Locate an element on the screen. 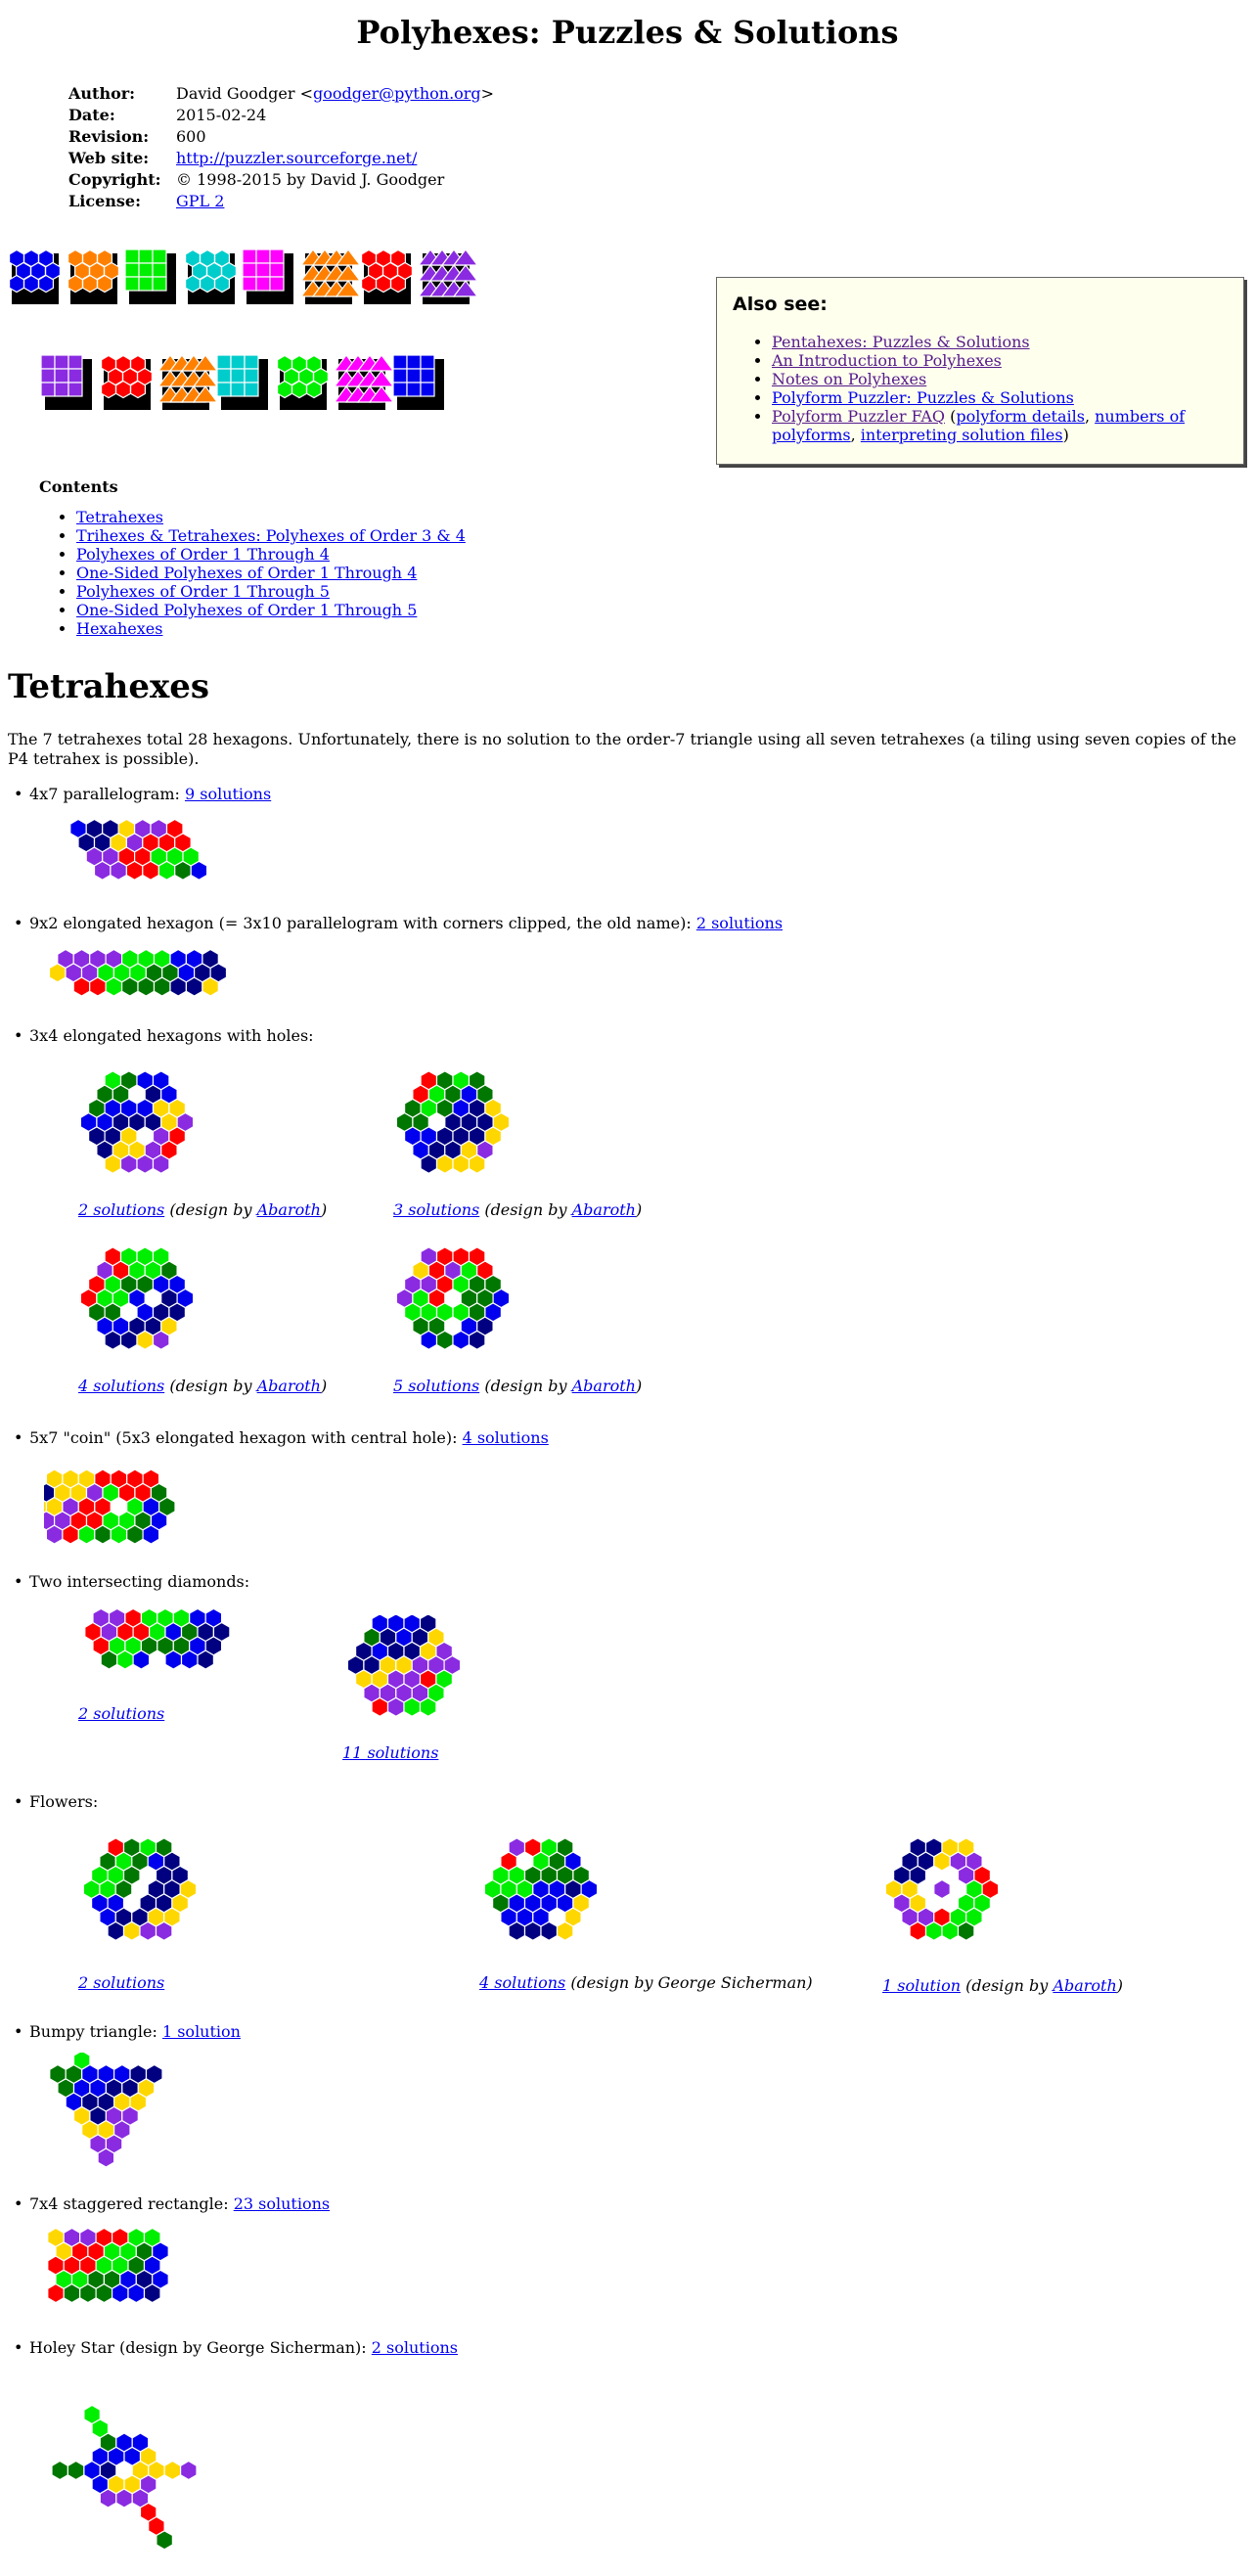 The height and width of the screenshot is (2576, 1255). puzzle-item-hexagons-with-holes: 3x4 elongated hexagons with holes: is located at coordinates (164, 1035).